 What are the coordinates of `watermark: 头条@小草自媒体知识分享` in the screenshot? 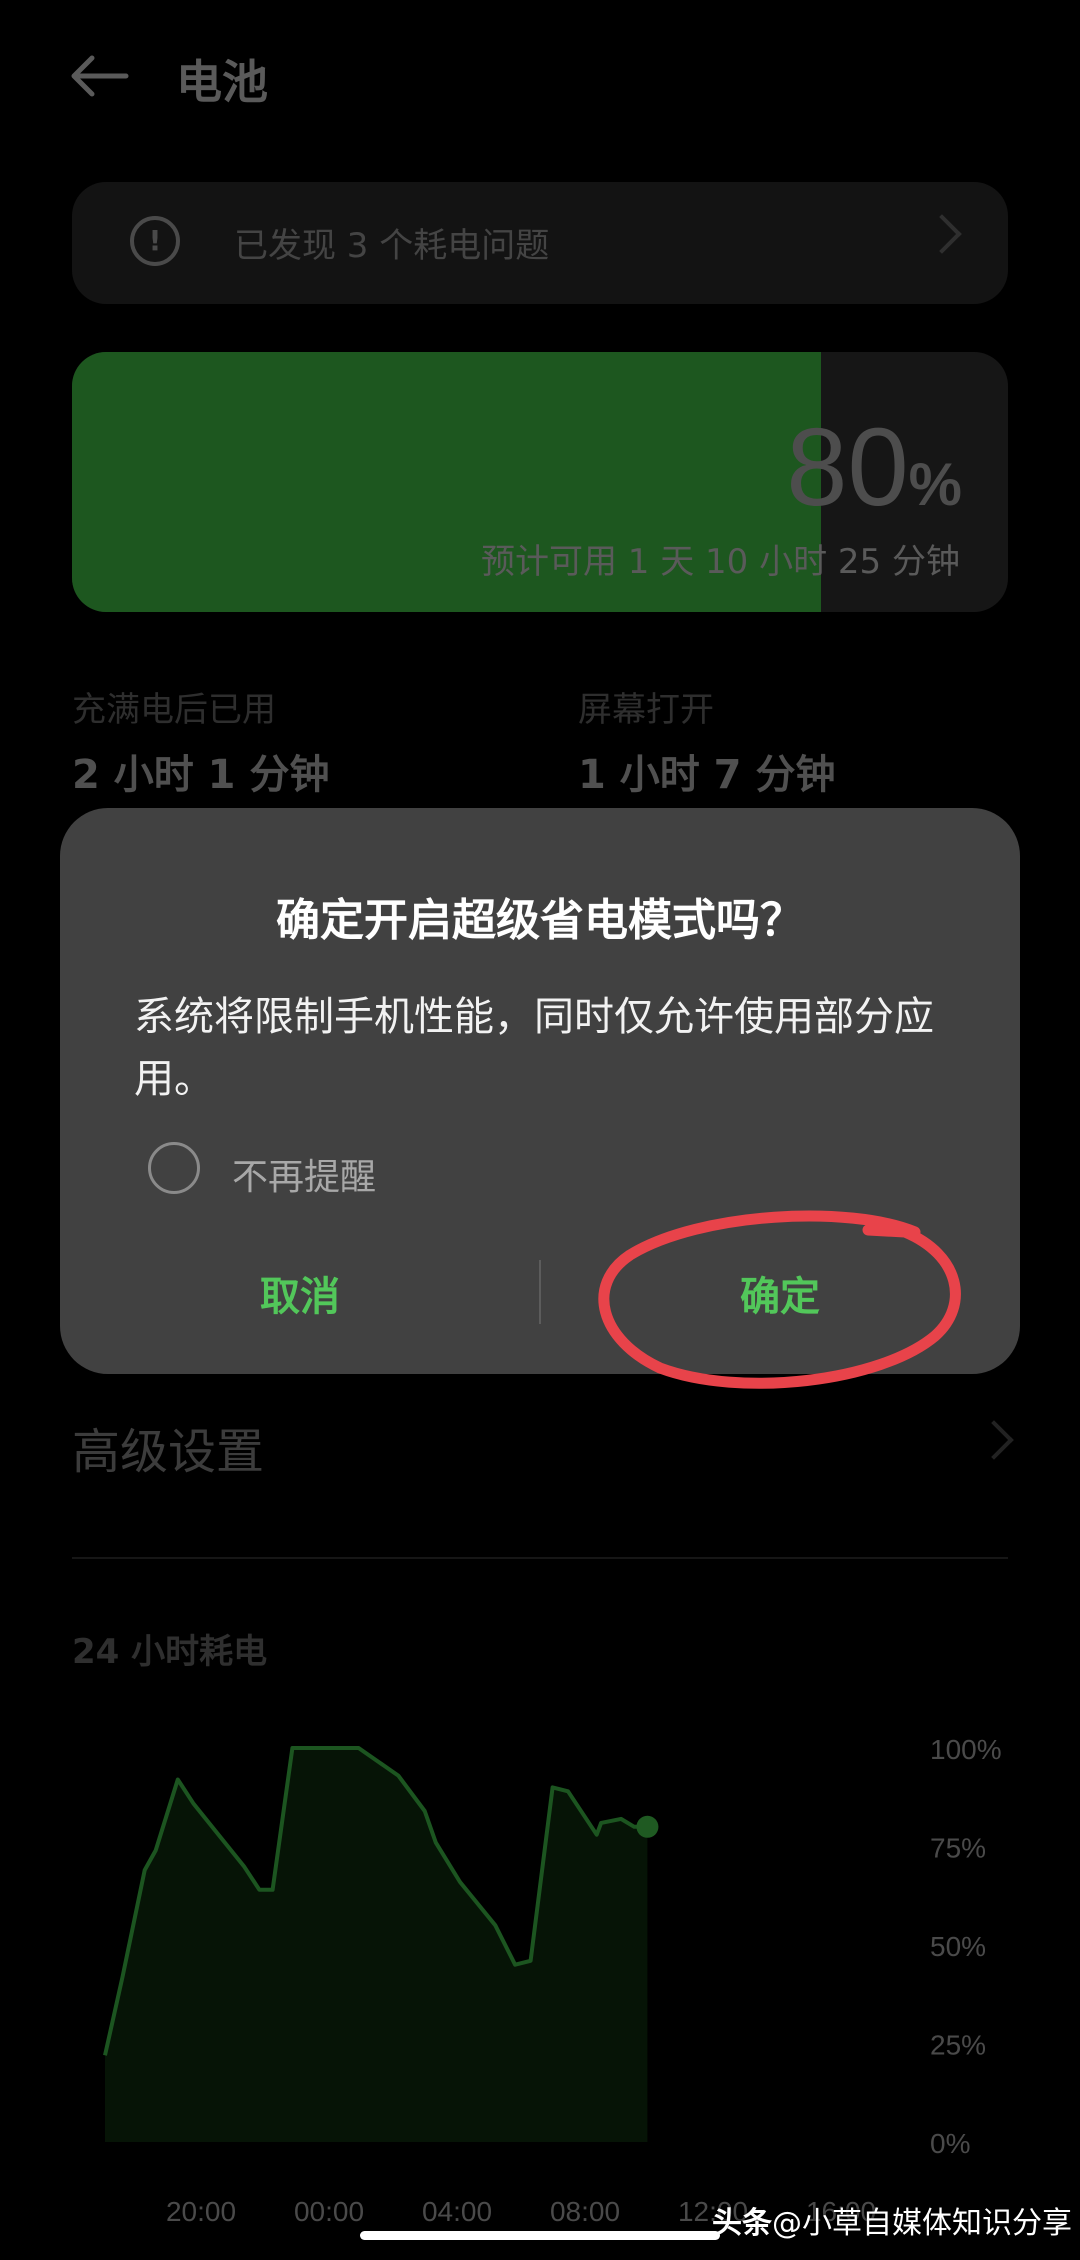 It's located at (892, 2220).